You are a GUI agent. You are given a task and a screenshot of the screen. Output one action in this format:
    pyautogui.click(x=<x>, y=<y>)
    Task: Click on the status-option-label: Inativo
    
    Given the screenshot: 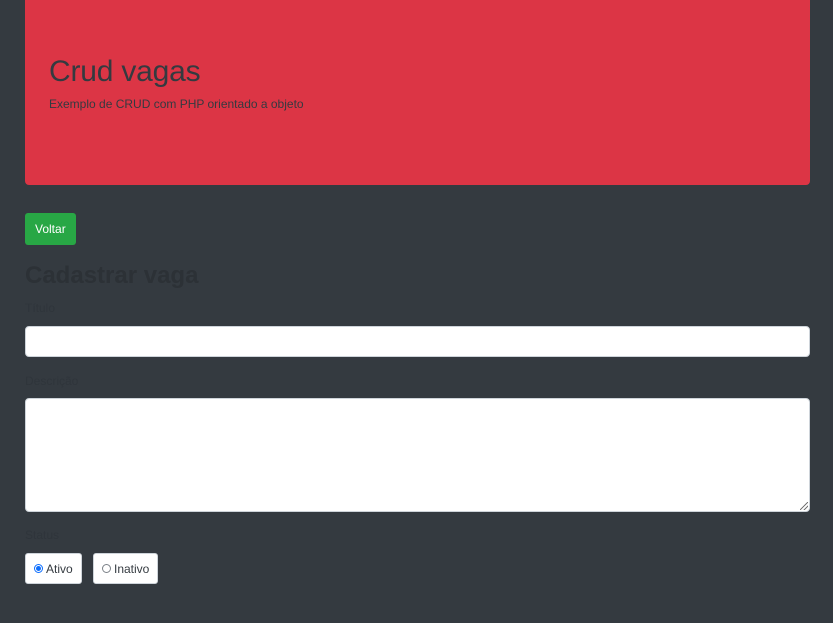 What is the action you would take?
    pyautogui.click(x=132, y=568)
    